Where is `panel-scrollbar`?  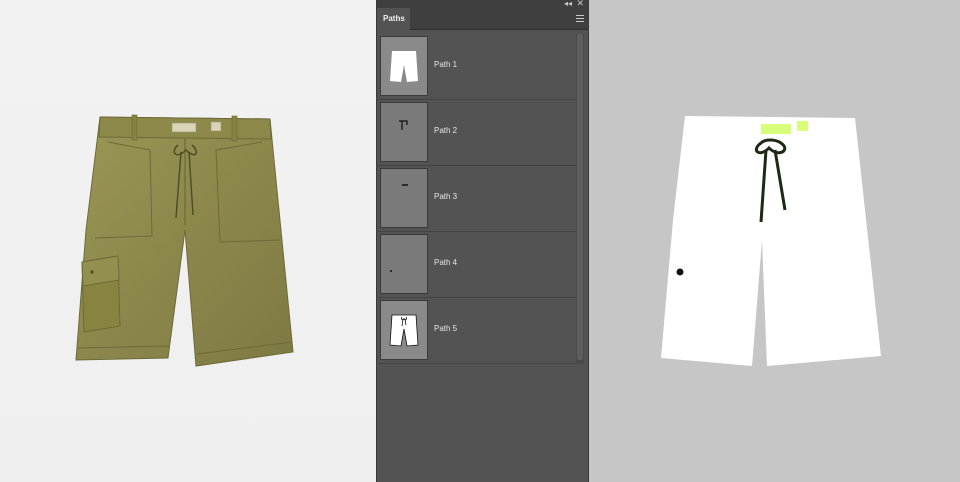 panel-scrollbar is located at coordinates (580, 199).